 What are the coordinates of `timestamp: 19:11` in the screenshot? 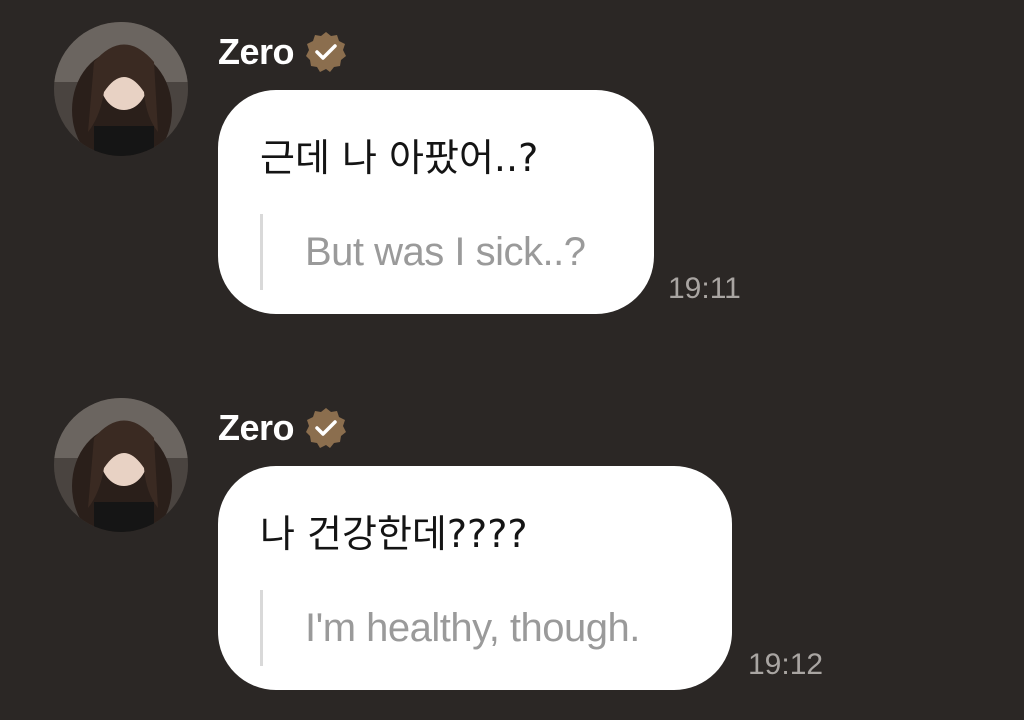 It's located at (704, 288).